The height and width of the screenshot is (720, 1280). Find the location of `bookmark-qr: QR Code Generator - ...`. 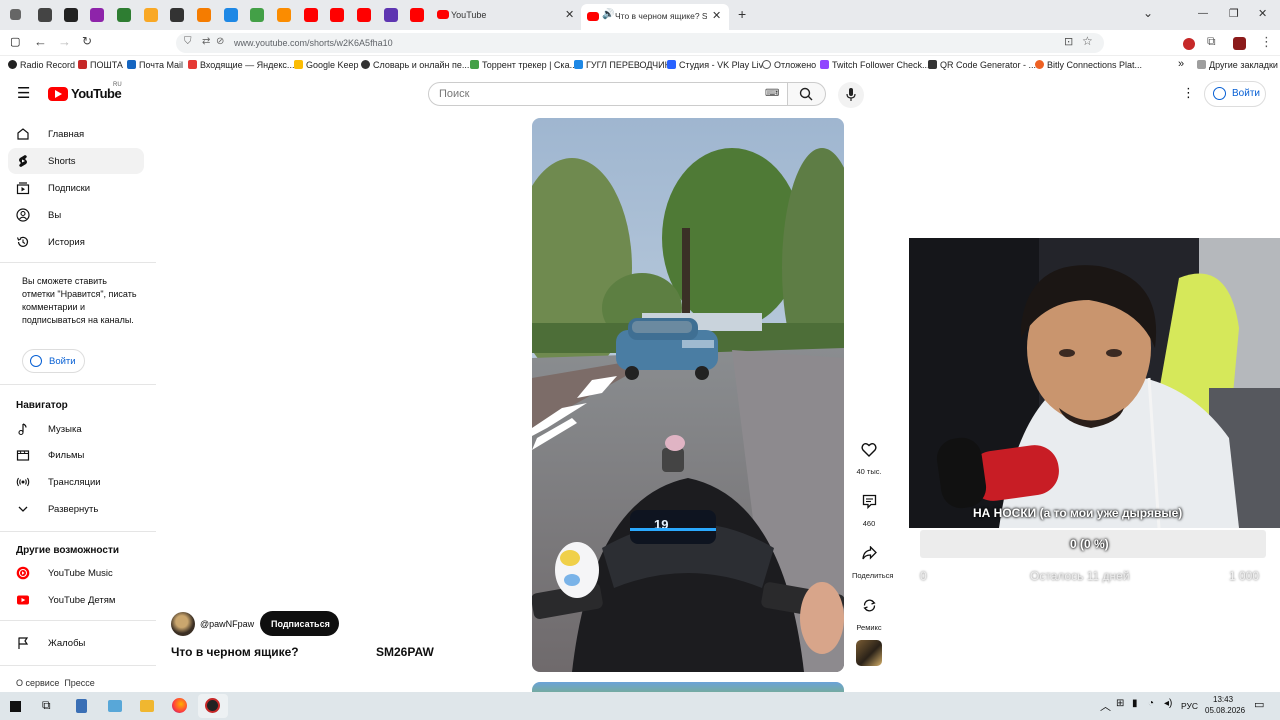

bookmark-qr: QR Code Generator - ... is located at coordinates (982, 65).